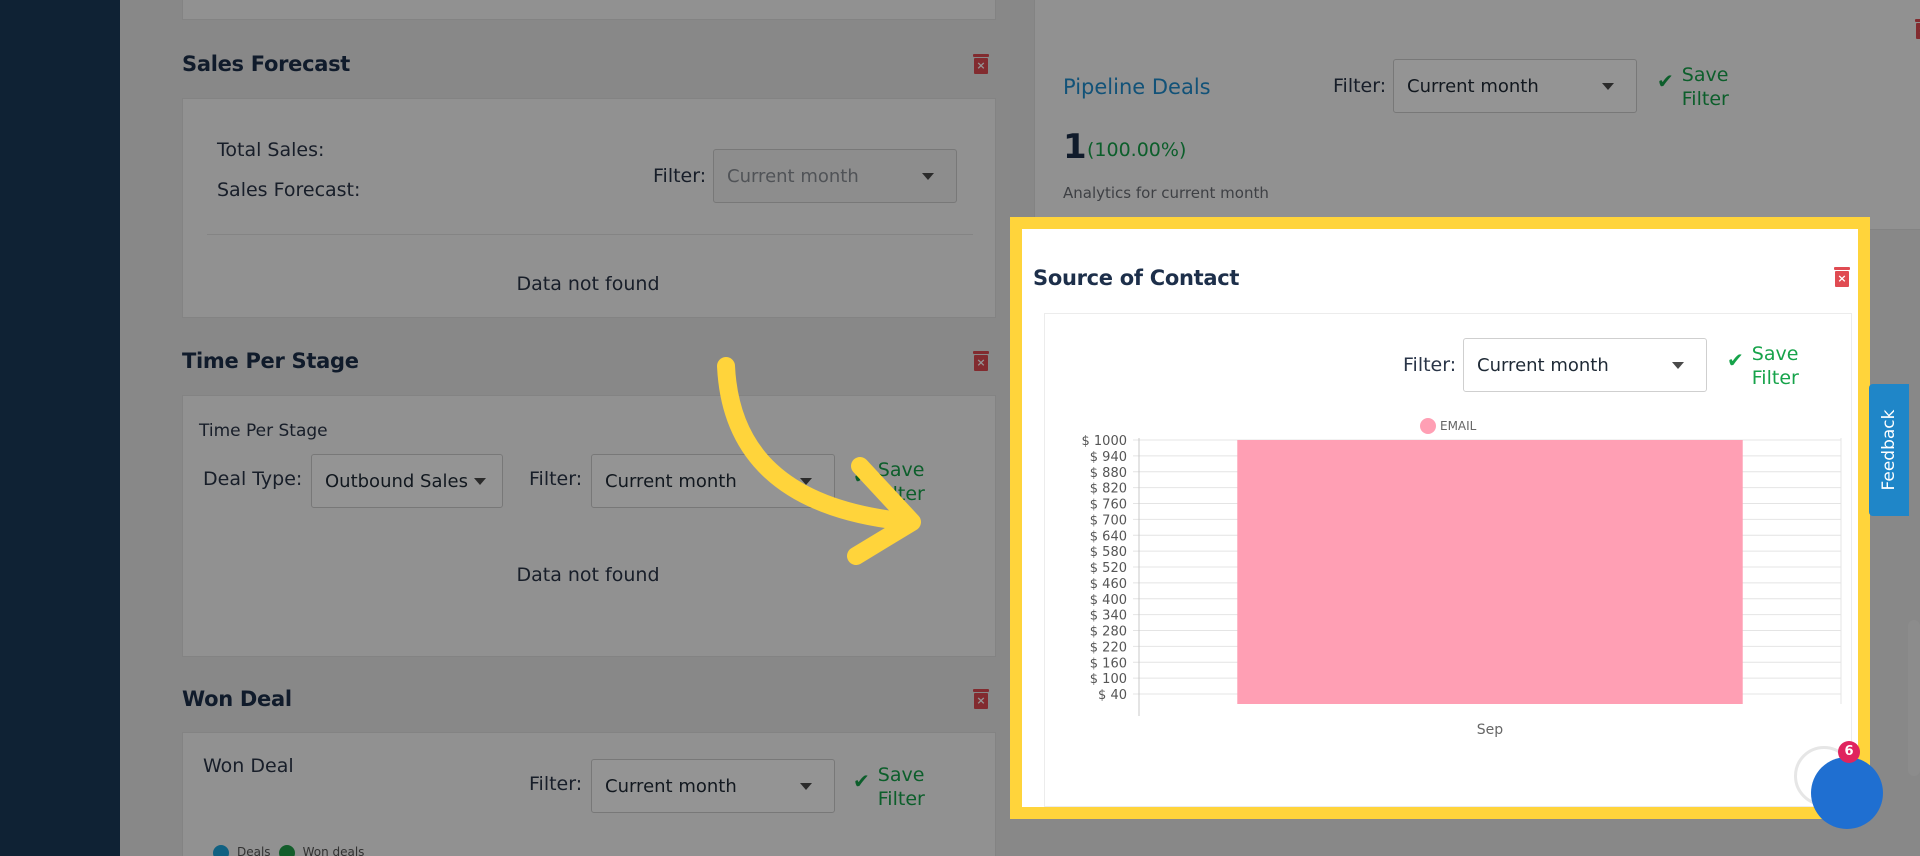  What do you see at coordinates (60, 428) in the screenshot?
I see `left-sidebar` at bounding box center [60, 428].